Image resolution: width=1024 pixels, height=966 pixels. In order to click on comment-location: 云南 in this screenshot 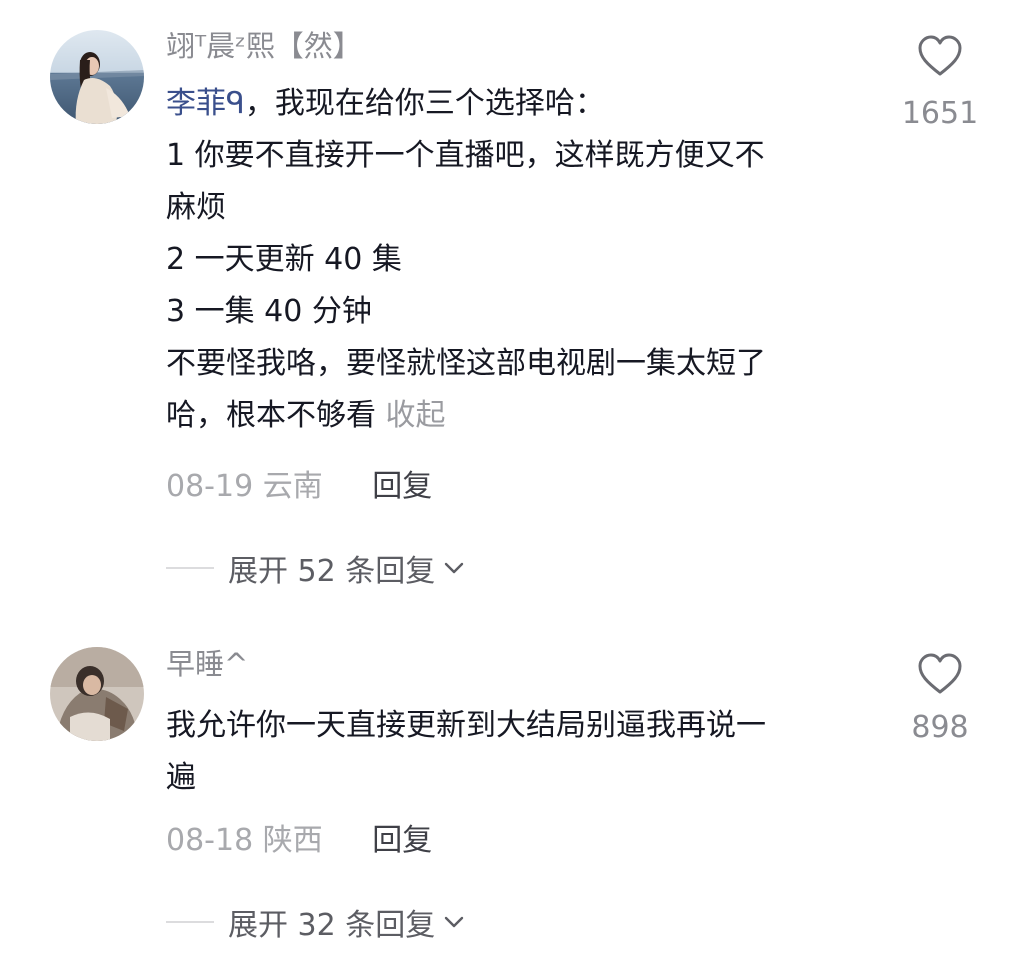, I will do `click(292, 486)`.